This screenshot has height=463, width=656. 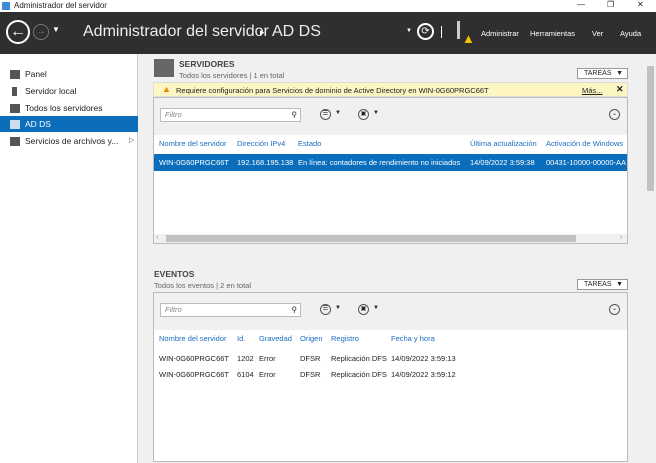 What do you see at coordinates (232, 75) in the screenshot?
I see `servers-subtitle: Todos los servidores | 1 en total` at bounding box center [232, 75].